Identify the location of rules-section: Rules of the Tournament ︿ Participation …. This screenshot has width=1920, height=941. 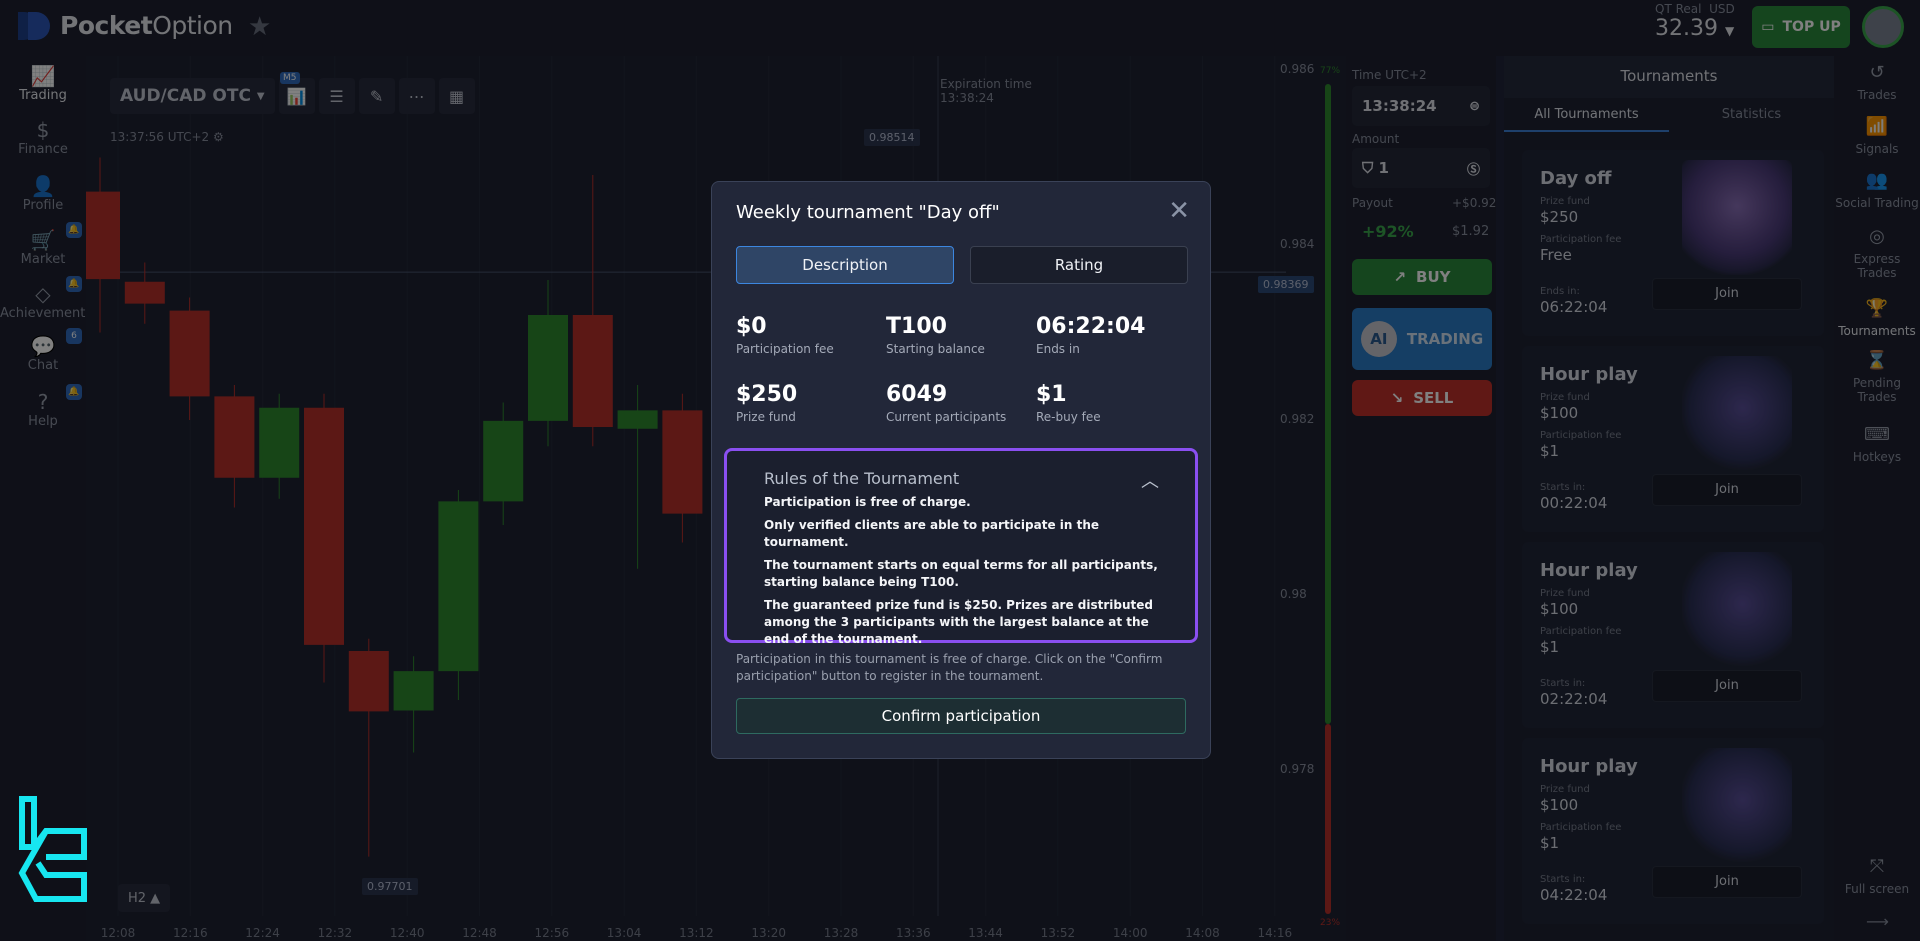
(961, 547).